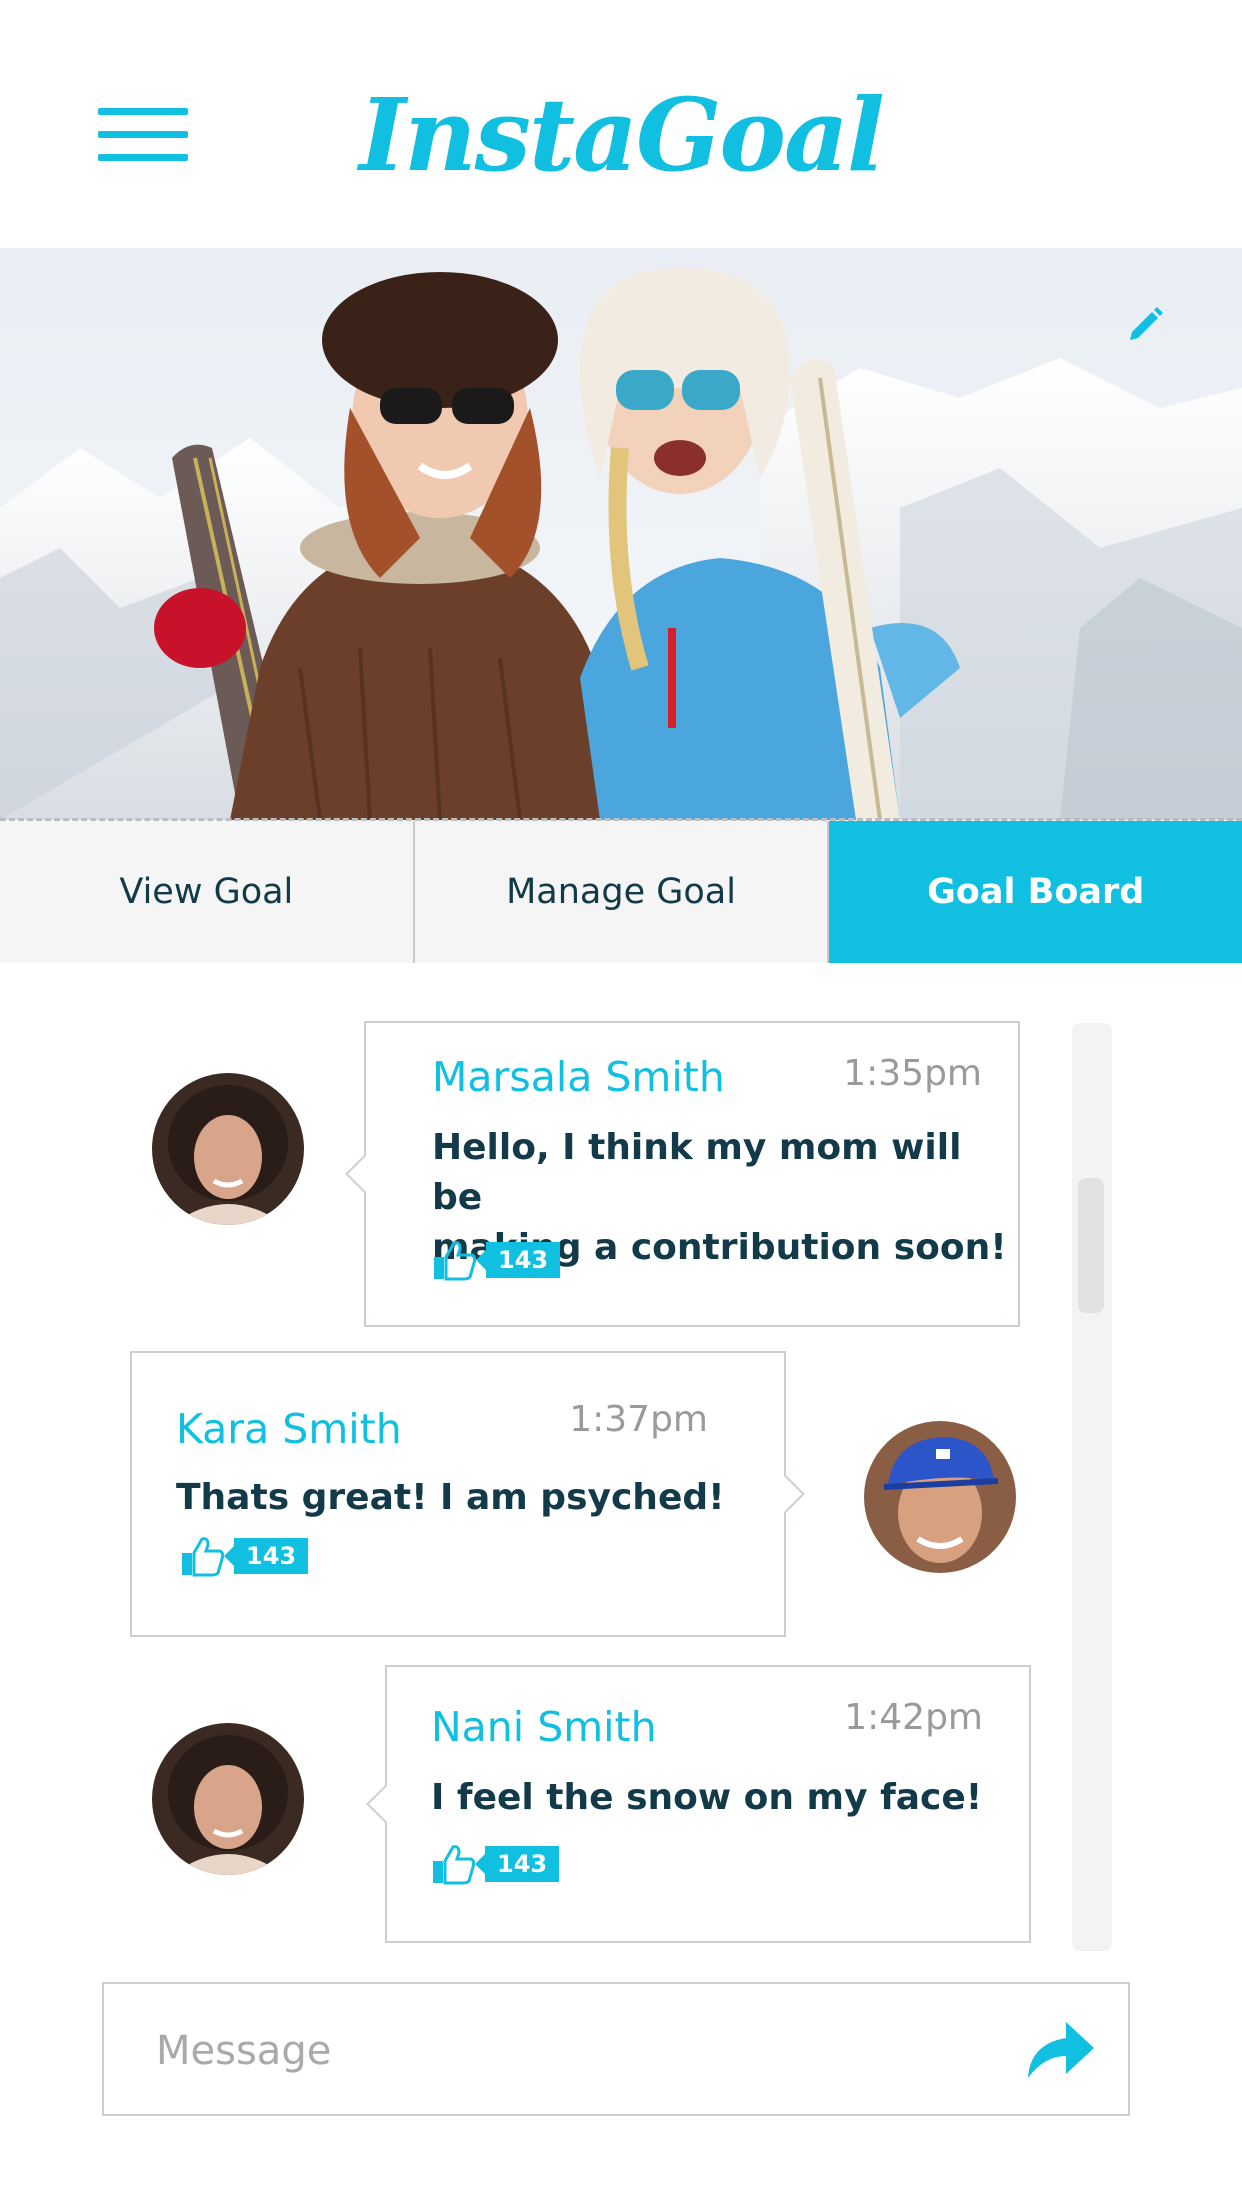 This screenshot has width=1242, height=2208. What do you see at coordinates (1091, 1245) in the screenshot?
I see `scrollbar-thumb` at bounding box center [1091, 1245].